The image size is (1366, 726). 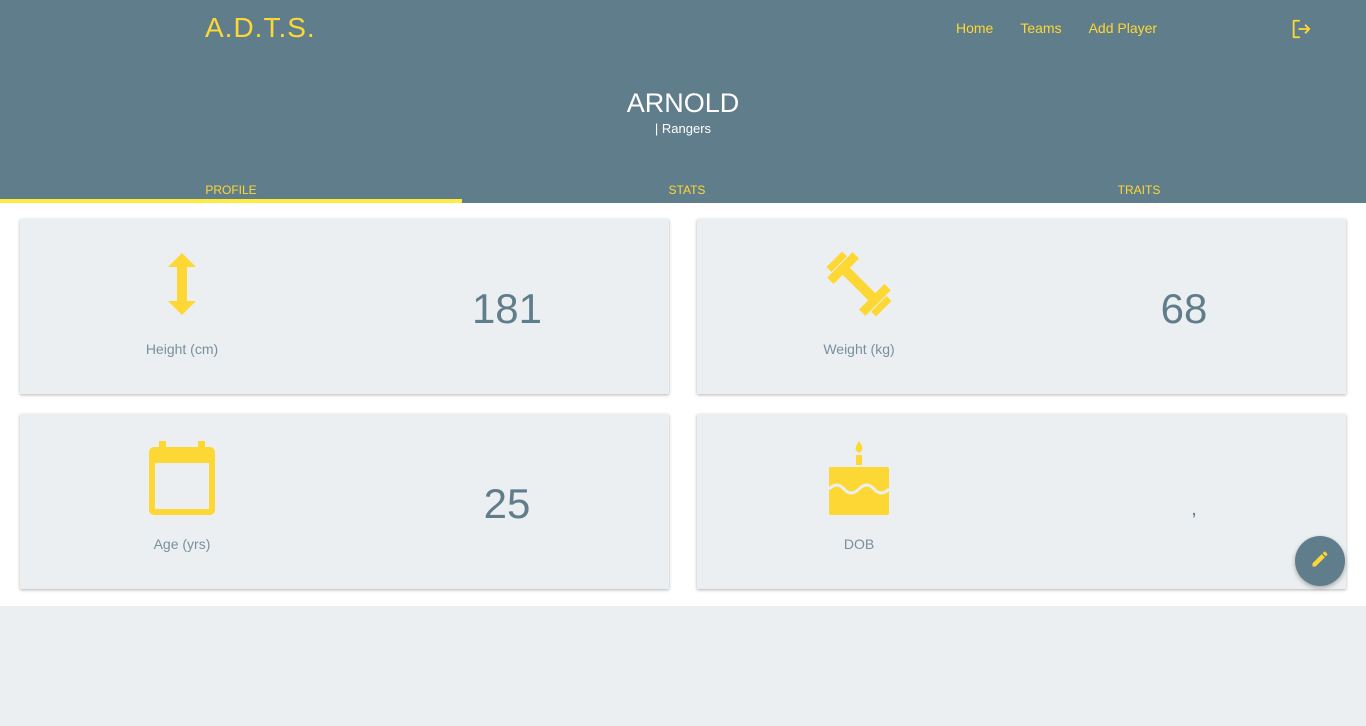 What do you see at coordinates (1021, 501) in the screenshot?
I see `dob-card: DOB ,` at bounding box center [1021, 501].